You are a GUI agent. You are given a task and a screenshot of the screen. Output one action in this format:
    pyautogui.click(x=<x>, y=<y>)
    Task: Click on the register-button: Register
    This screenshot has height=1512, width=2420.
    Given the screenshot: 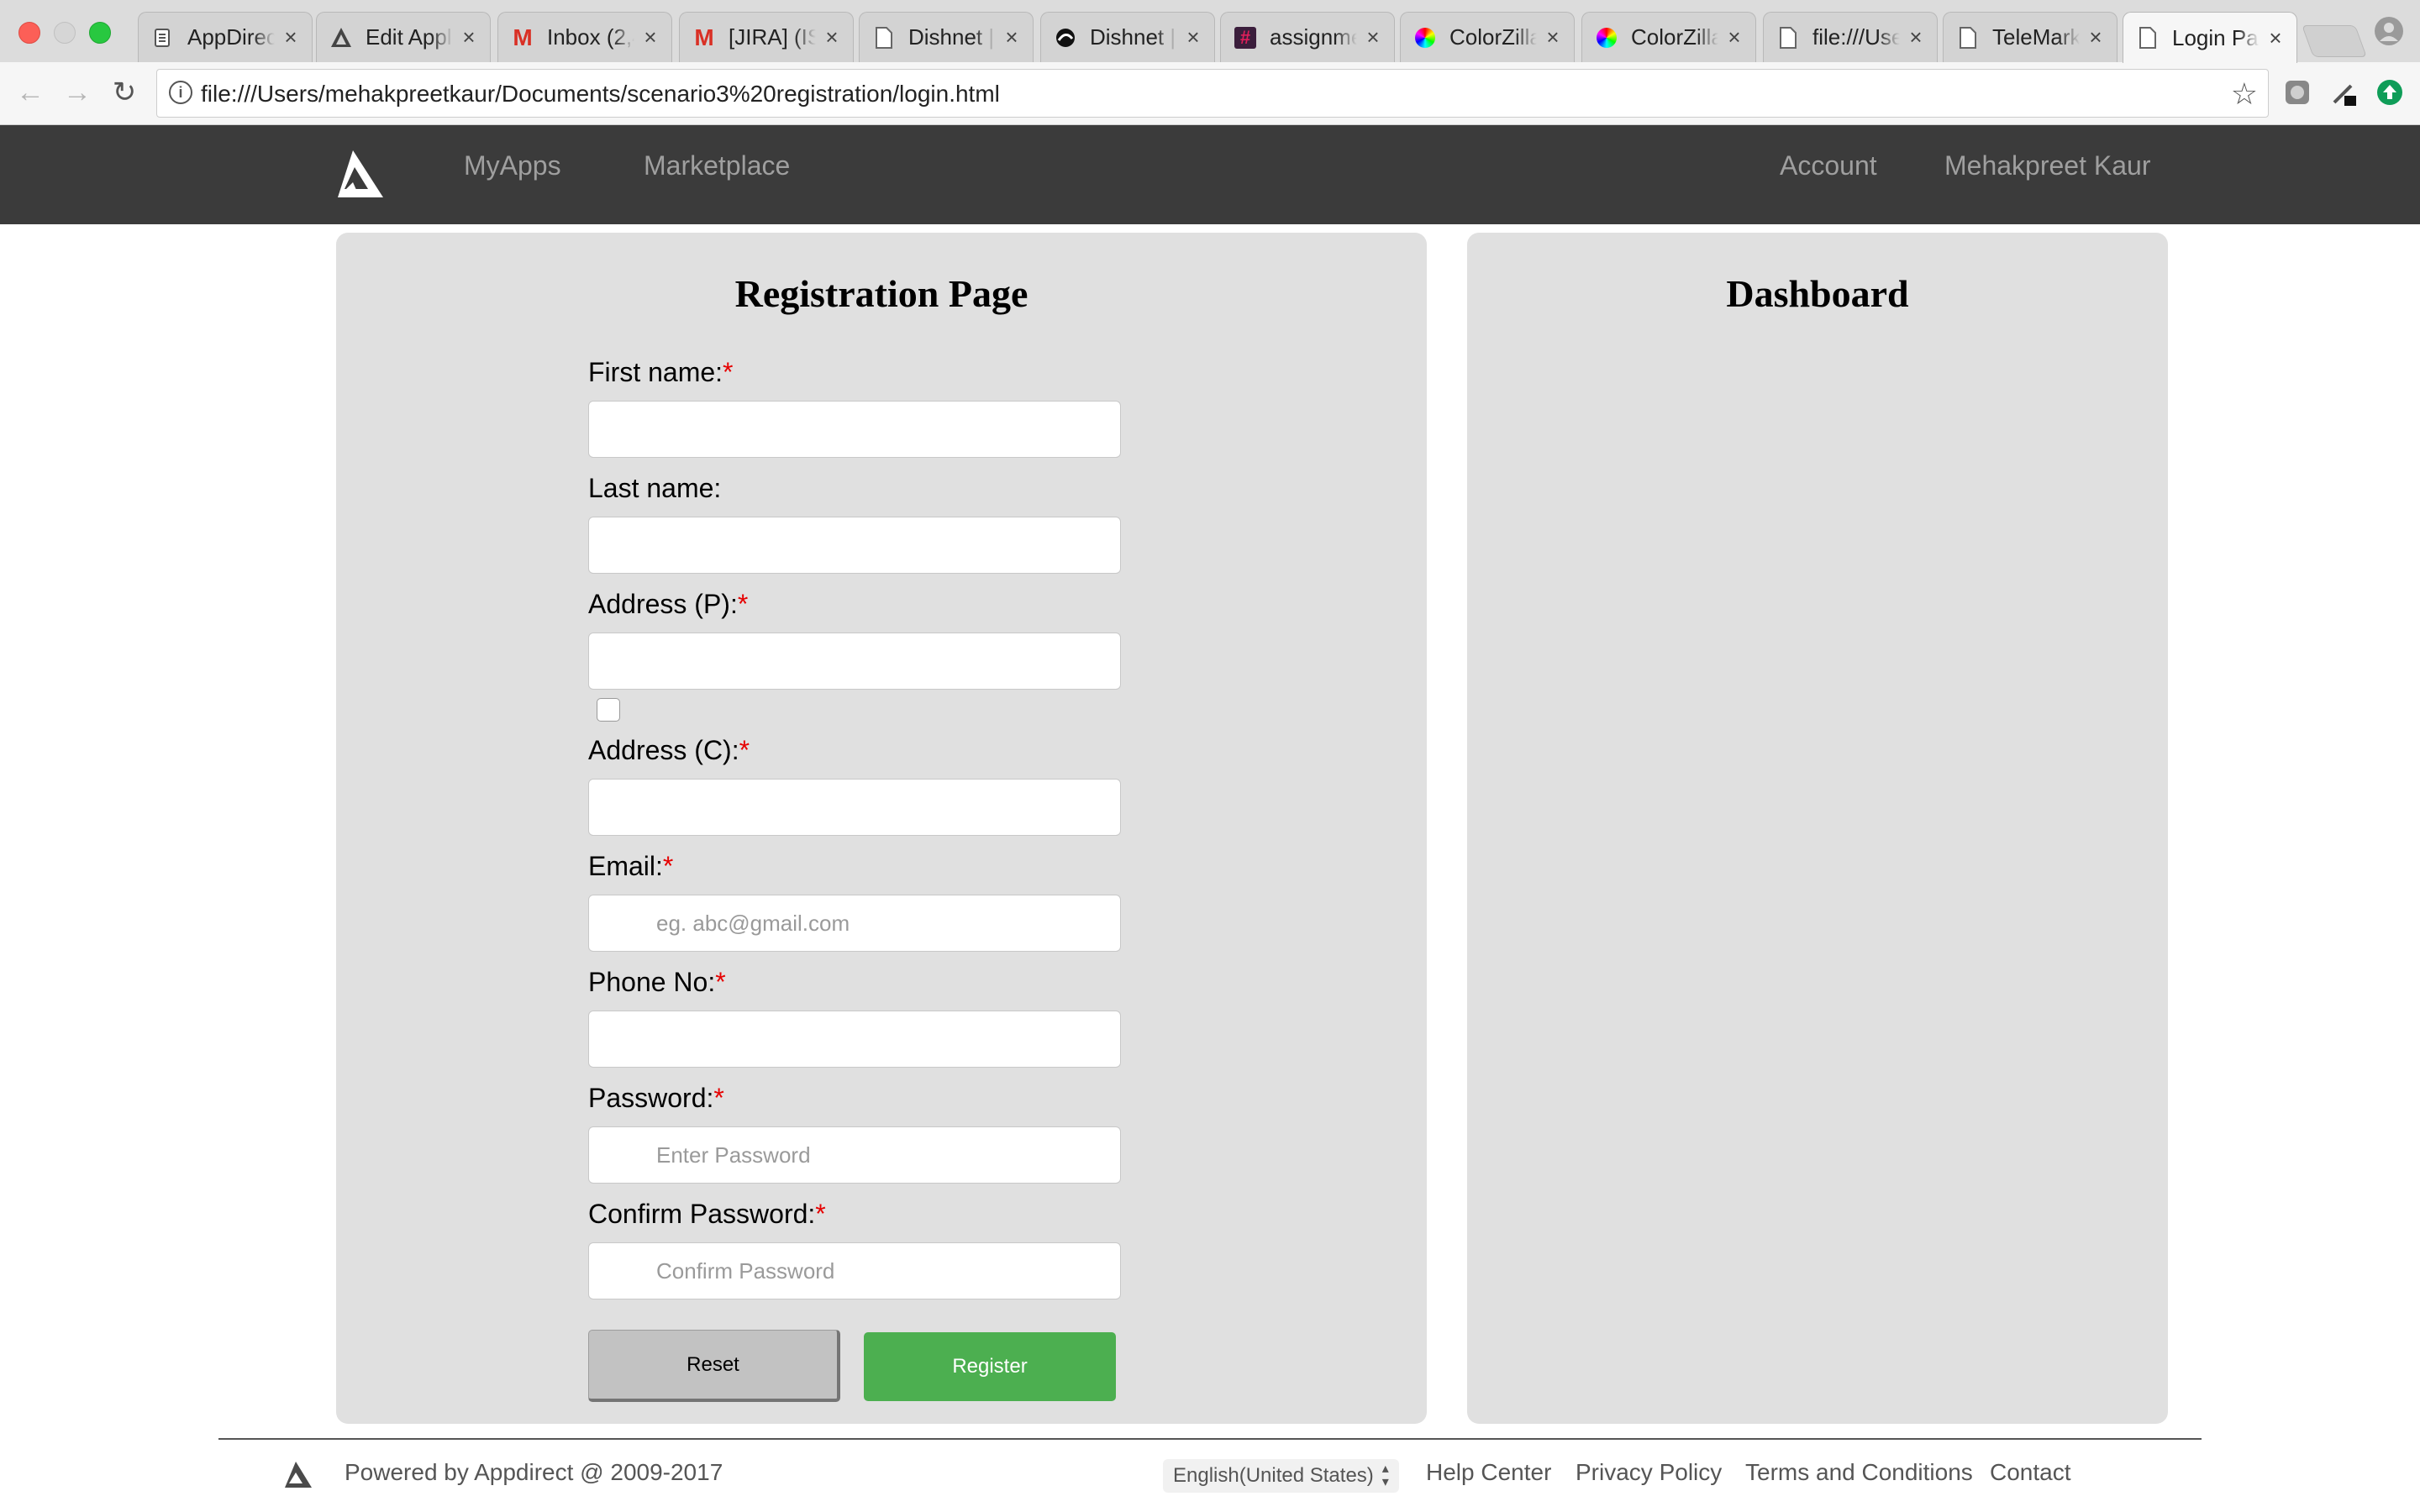 What is the action you would take?
    pyautogui.click(x=990, y=1366)
    